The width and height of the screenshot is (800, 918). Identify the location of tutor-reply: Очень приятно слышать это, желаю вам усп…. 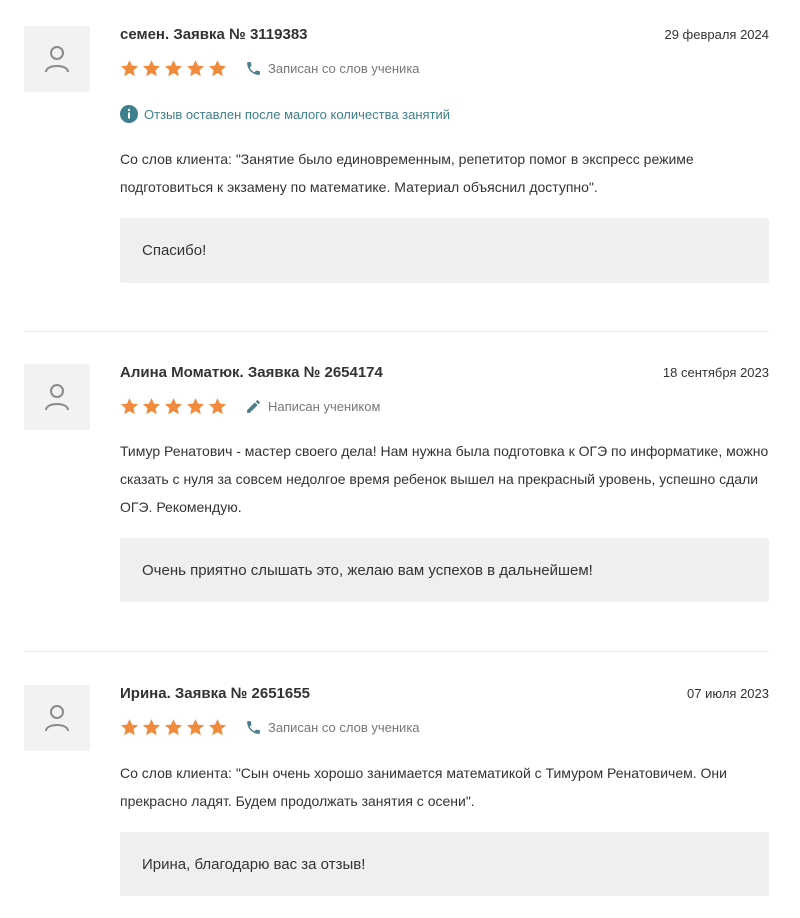
(444, 570).